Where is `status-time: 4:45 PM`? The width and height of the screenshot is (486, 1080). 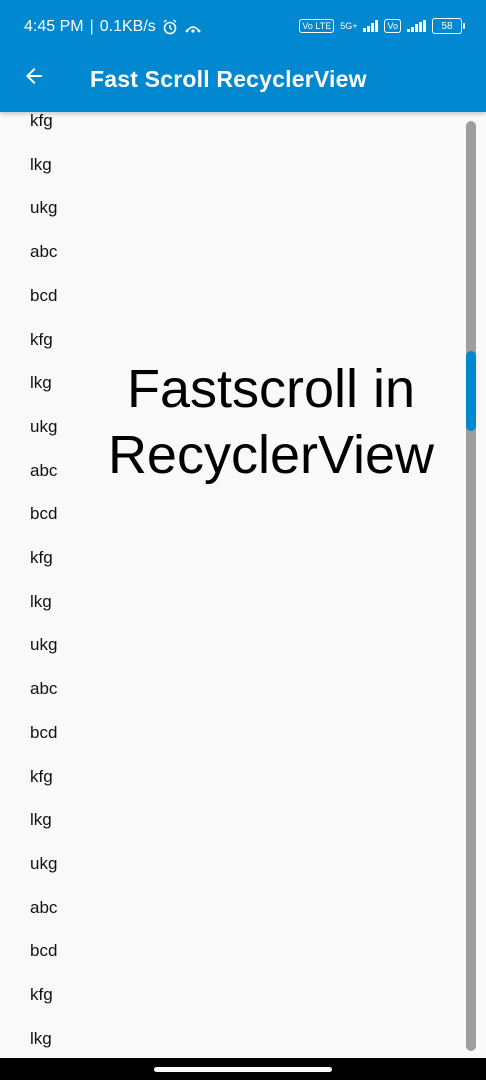
status-time: 4:45 PM is located at coordinates (54, 26).